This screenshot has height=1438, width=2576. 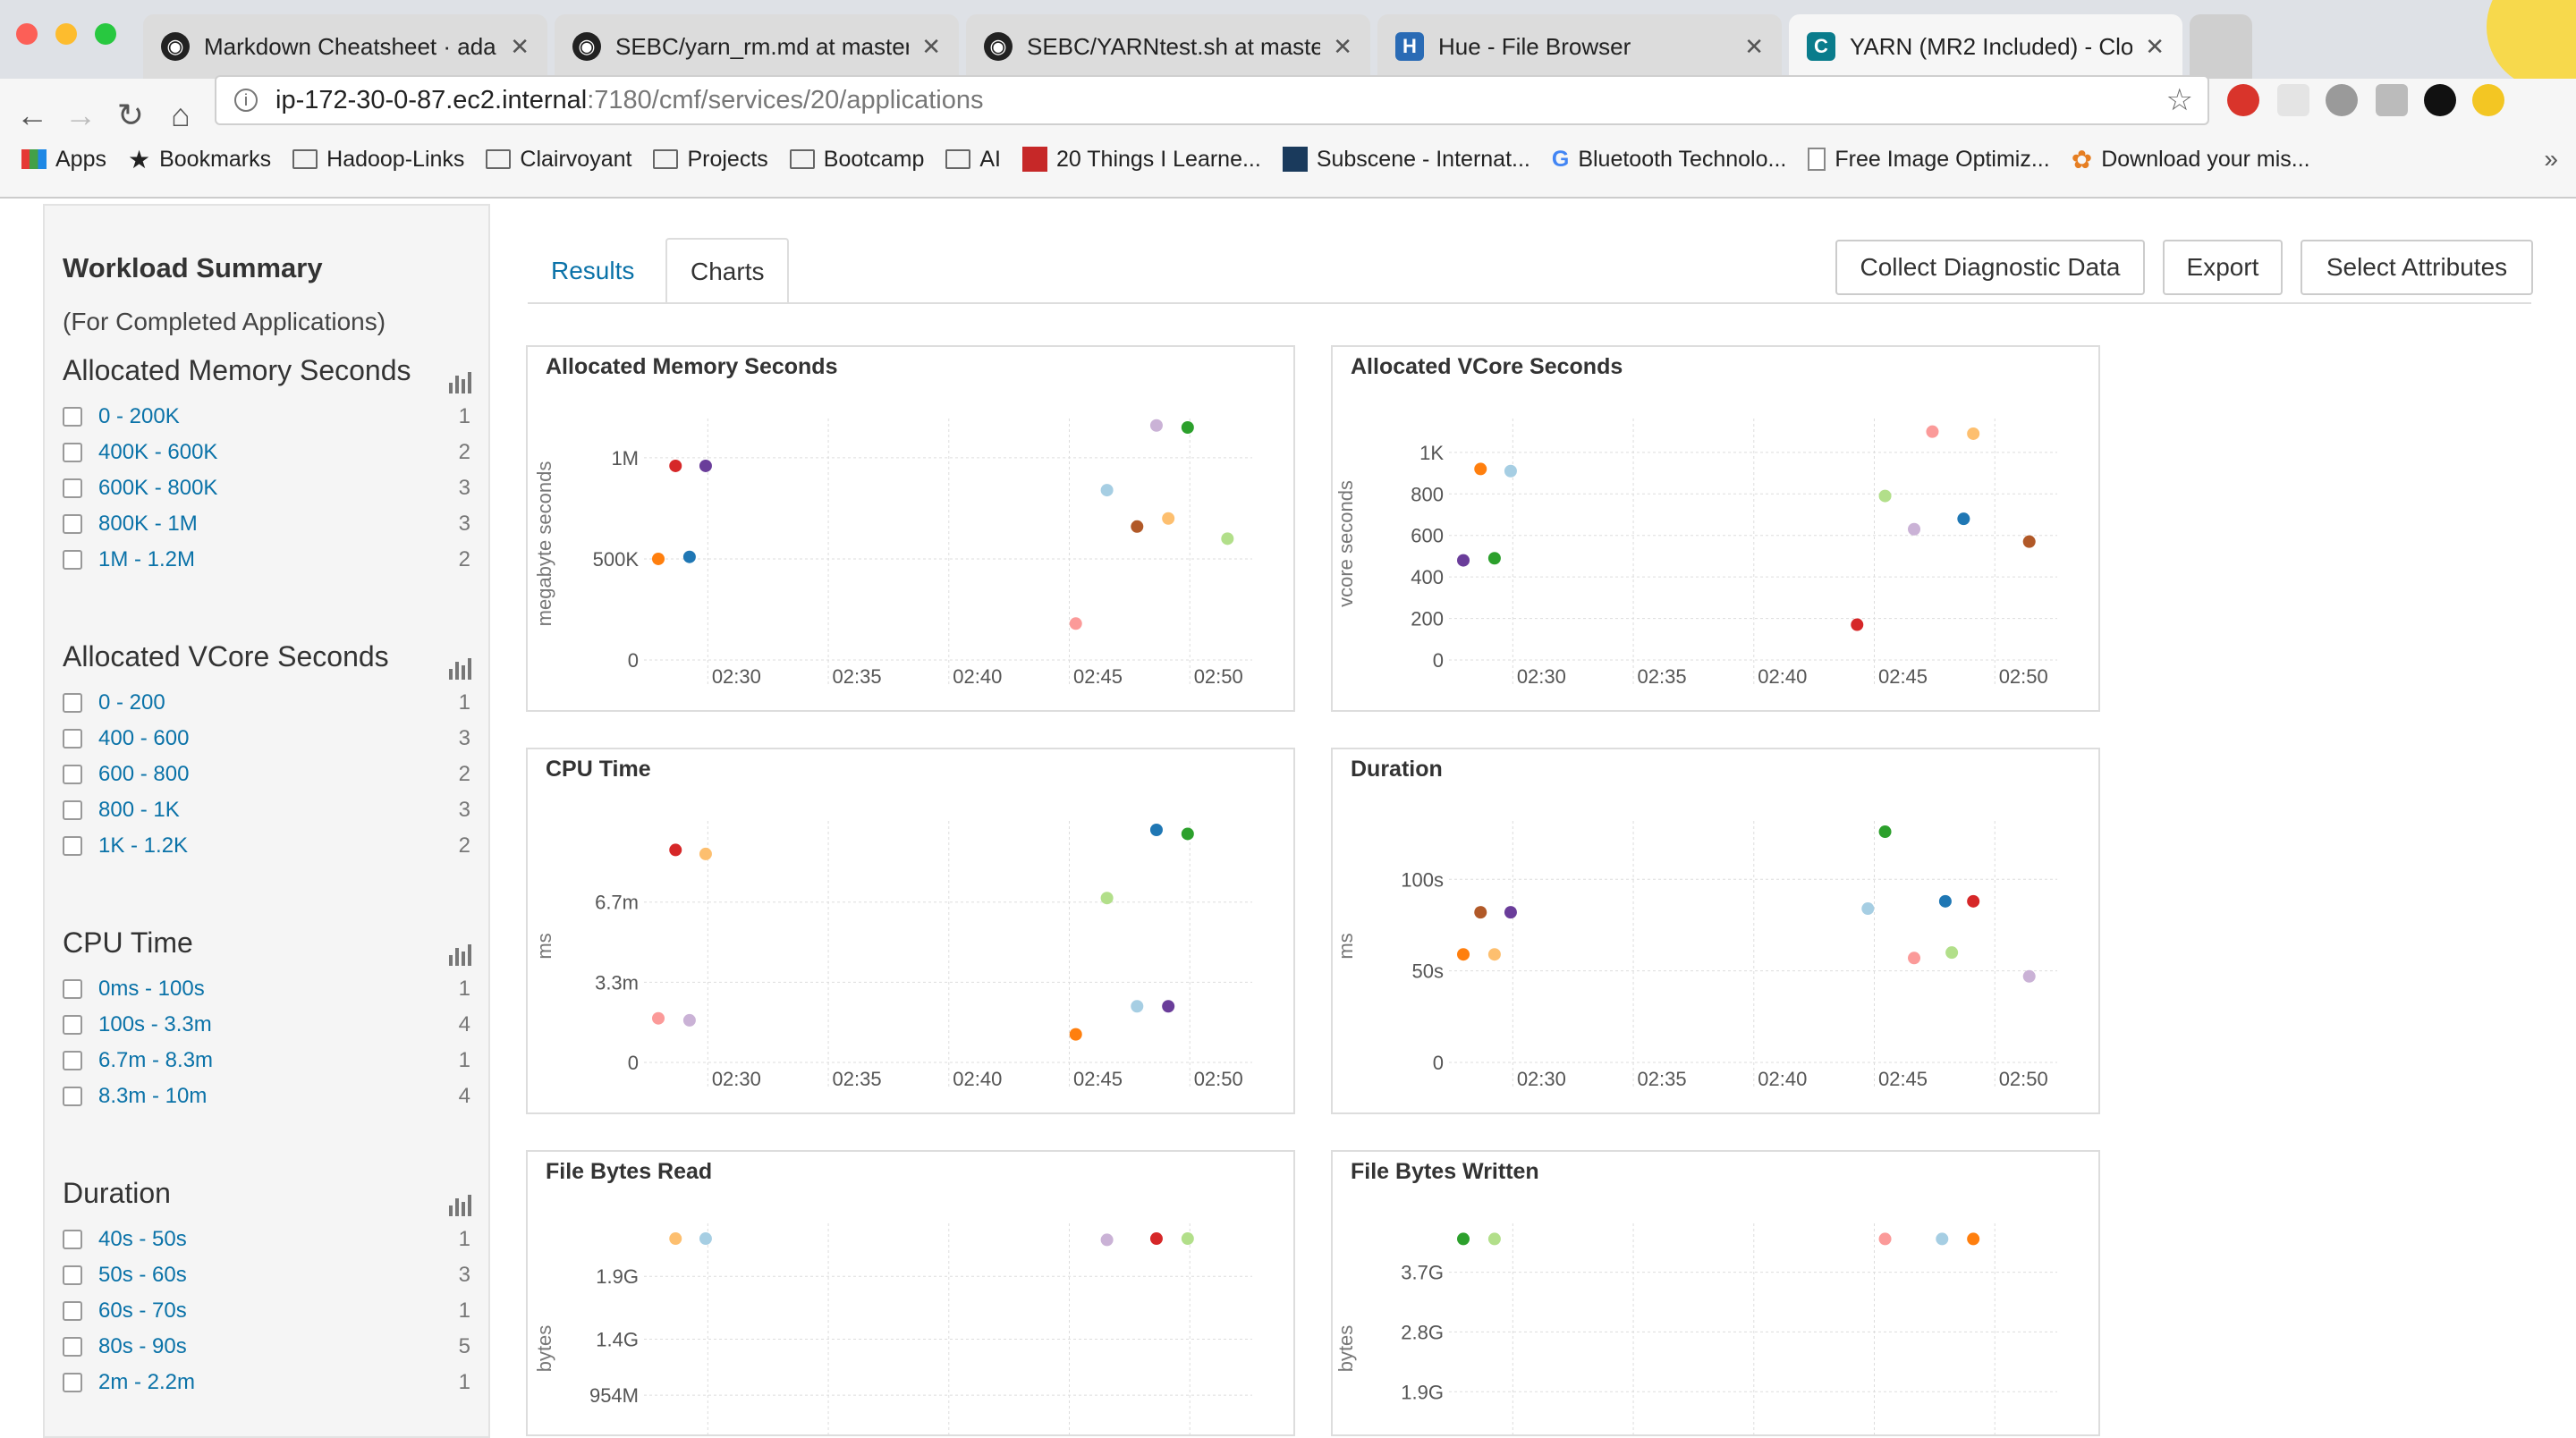 I want to click on browser-tab: ◉ SEBC/yarn_rm.md at master · j ✕, so click(x=757, y=46).